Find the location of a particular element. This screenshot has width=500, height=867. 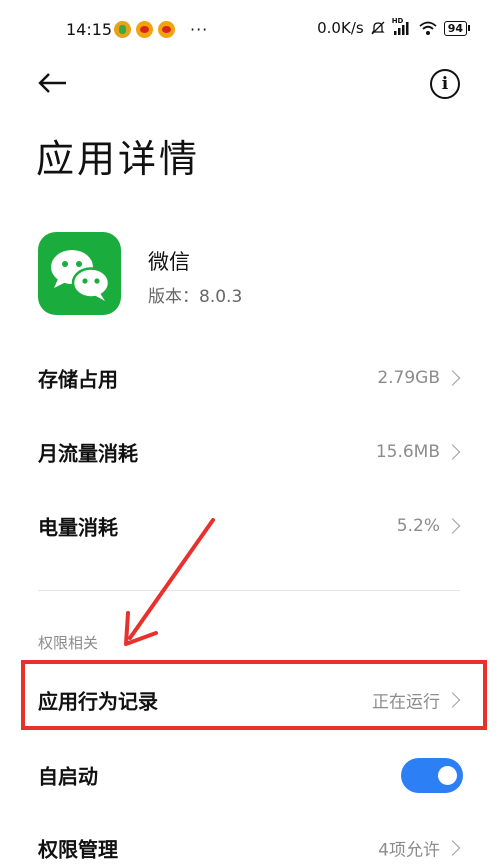

battery-usage-row: 电量消耗 5.2% is located at coordinates (250, 526).